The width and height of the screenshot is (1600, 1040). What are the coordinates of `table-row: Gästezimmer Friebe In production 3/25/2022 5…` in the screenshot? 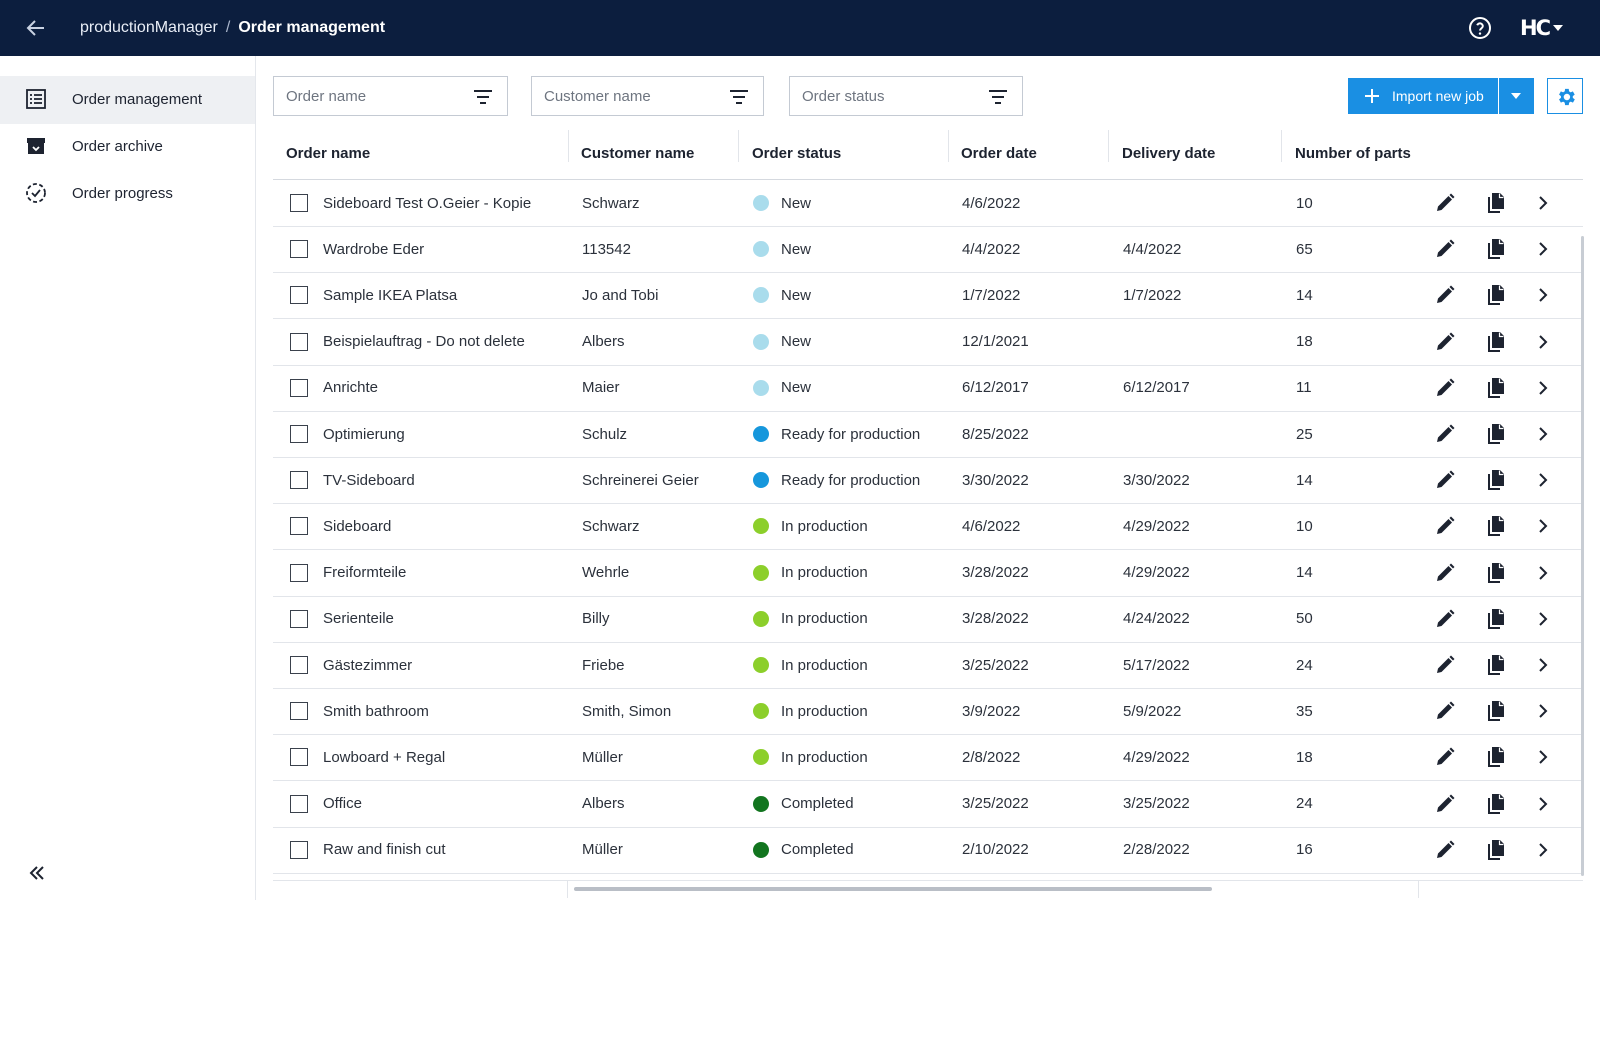 It's located at (928, 665).